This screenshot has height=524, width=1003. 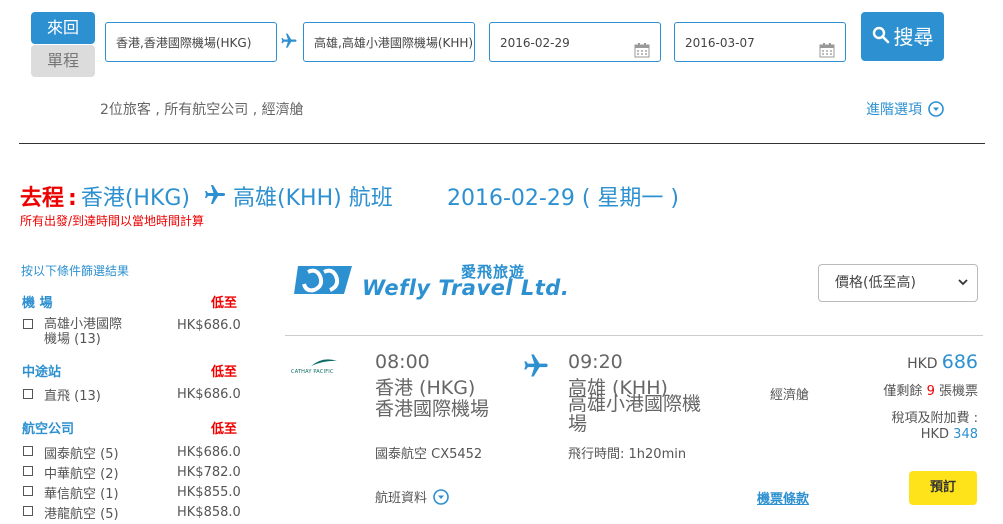 What do you see at coordinates (313, 198) in the screenshot?
I see `heading-to: 高雄(KHH) 航班` at bounding box center [313, 198].